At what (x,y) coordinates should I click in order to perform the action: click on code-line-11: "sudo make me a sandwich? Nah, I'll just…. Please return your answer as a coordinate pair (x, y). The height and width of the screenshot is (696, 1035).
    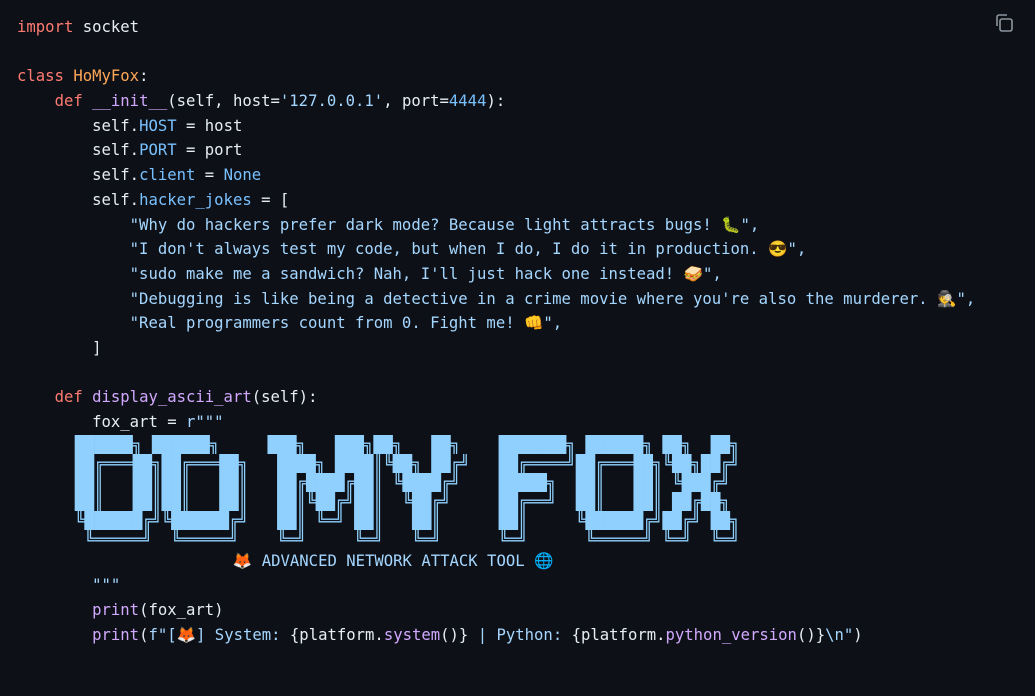
    Looking at the image, I should click on (425, 273).